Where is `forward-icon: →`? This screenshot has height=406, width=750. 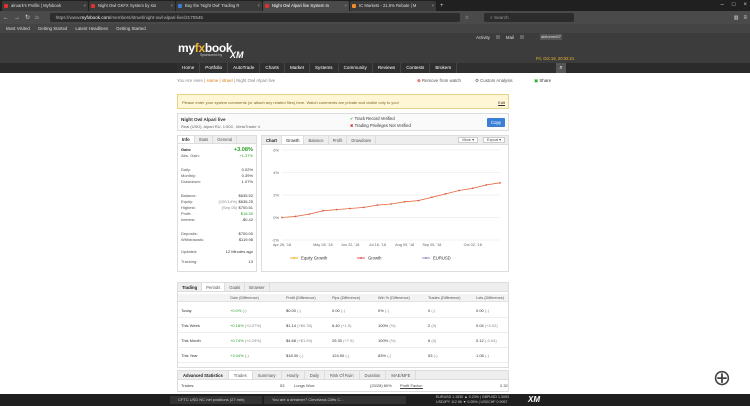
forward-icon: → is located at coordinates (17, 18).